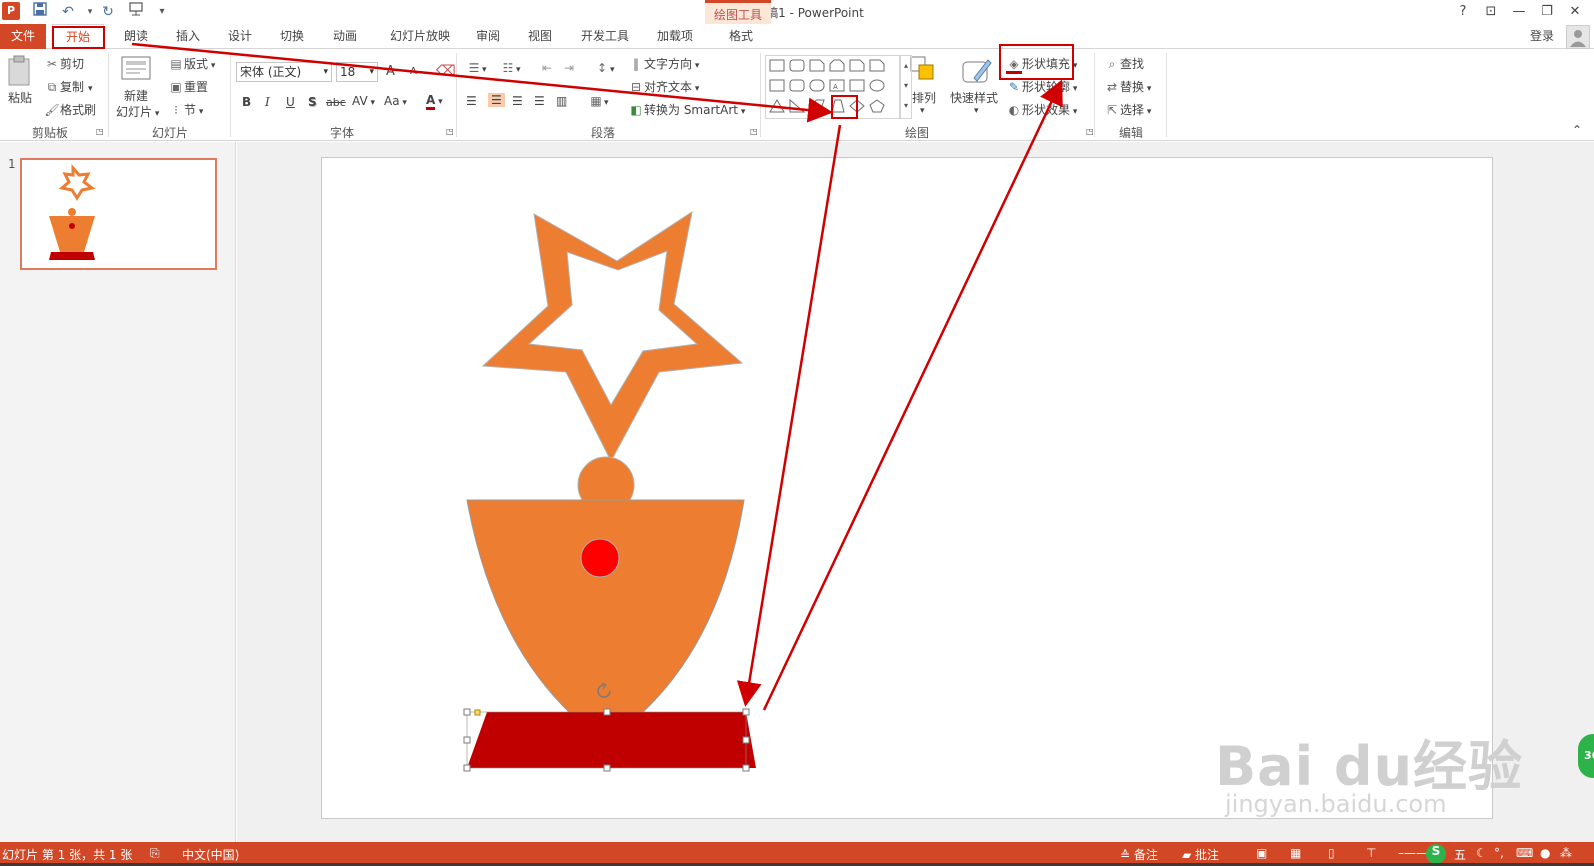 The image size is (1594, 866). I want to click on ime-keyboard-icon: ⌨, so click(1524, 853).